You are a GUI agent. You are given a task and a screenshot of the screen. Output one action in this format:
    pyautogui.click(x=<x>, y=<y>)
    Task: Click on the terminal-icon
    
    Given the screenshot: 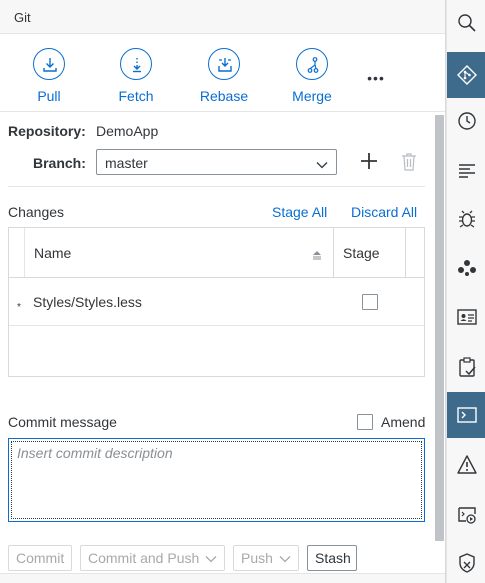 What is the action you would take?
    pyautogui.click(x=467, y=415)
    